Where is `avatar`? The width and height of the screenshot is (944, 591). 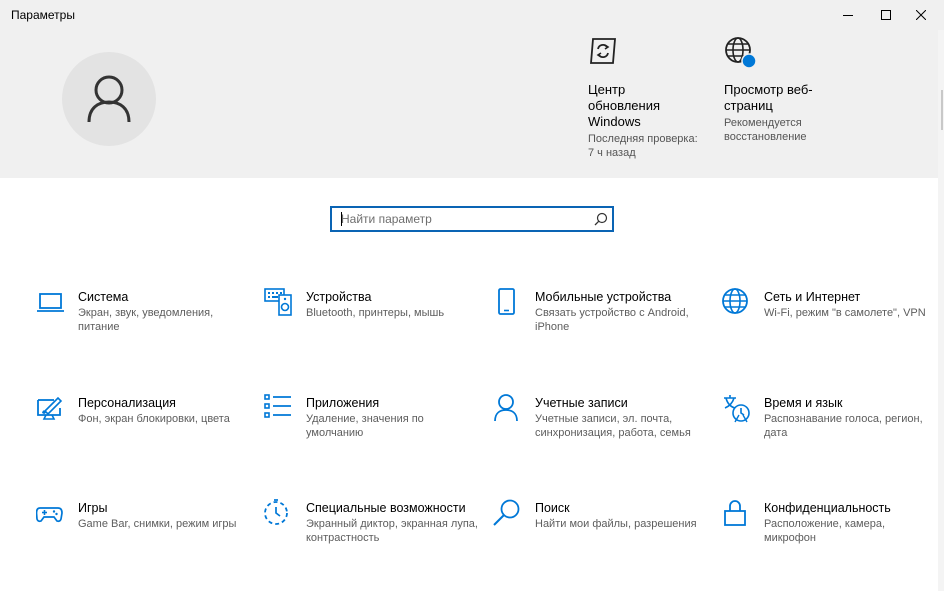 avatar is located at coordinates (109, 99).